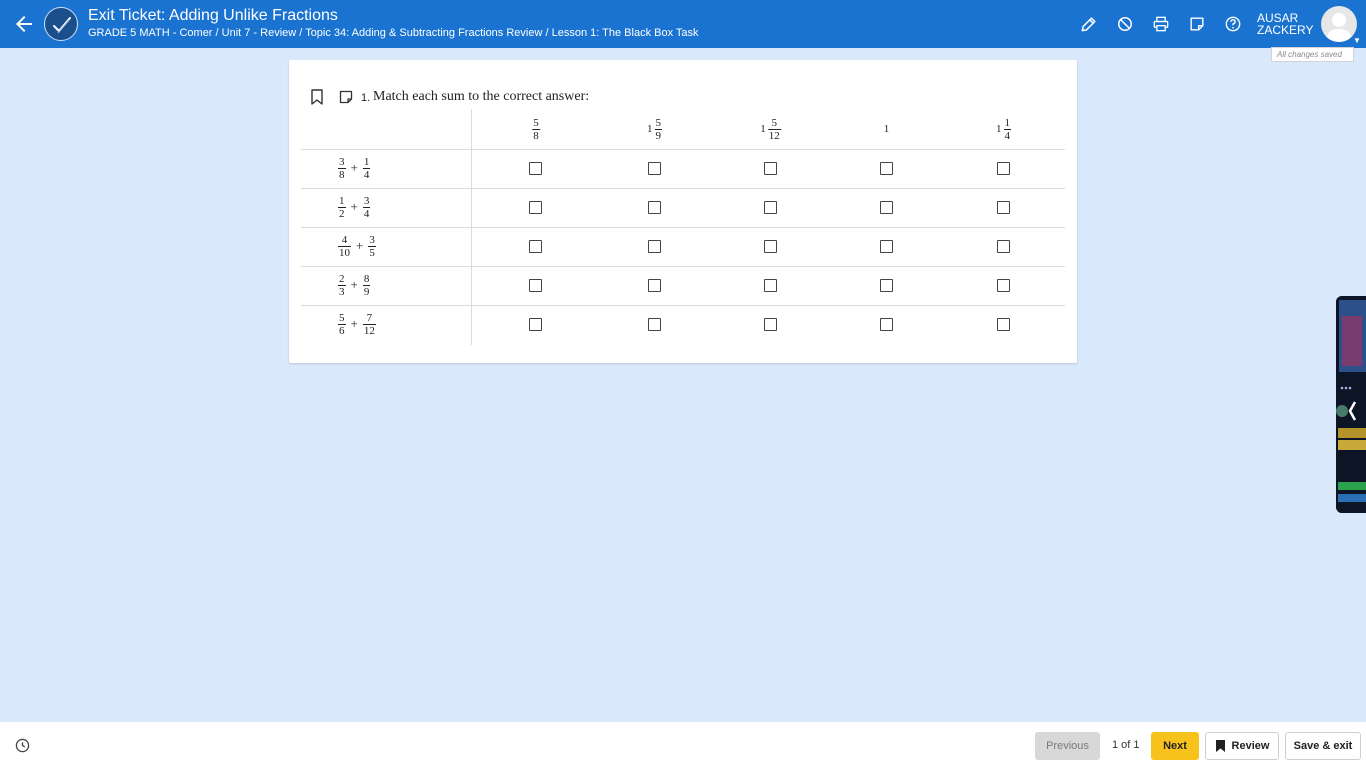  What do you see at coordinates (366, 285) in the screenshot?
I see `fraction: 89` at bounding box center [366, 285].